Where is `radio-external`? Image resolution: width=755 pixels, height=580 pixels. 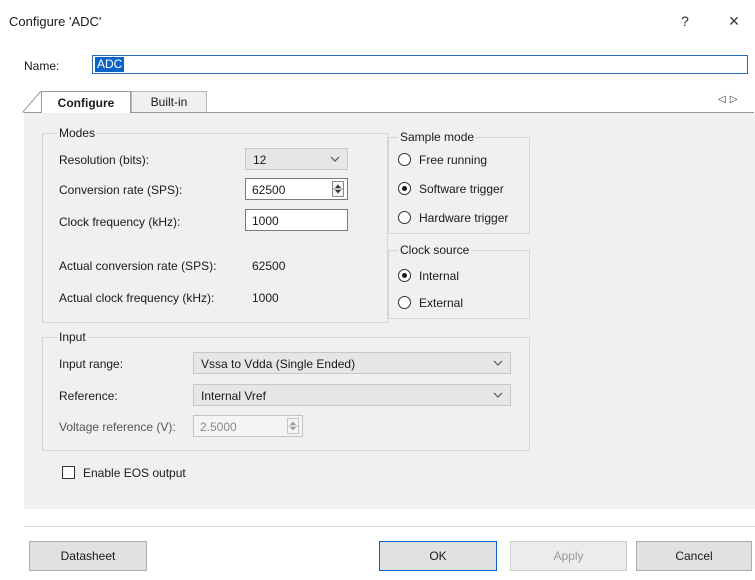 radio-external is located at coordinates (404, 302).